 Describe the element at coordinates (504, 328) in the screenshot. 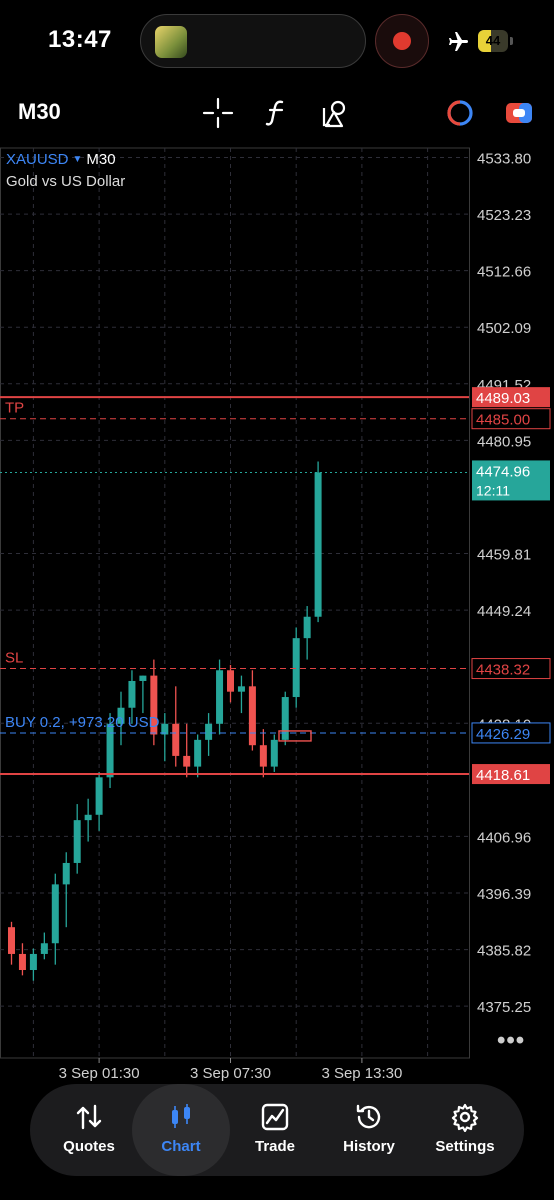

I see `y-tick-label: 4502.09` at that location.